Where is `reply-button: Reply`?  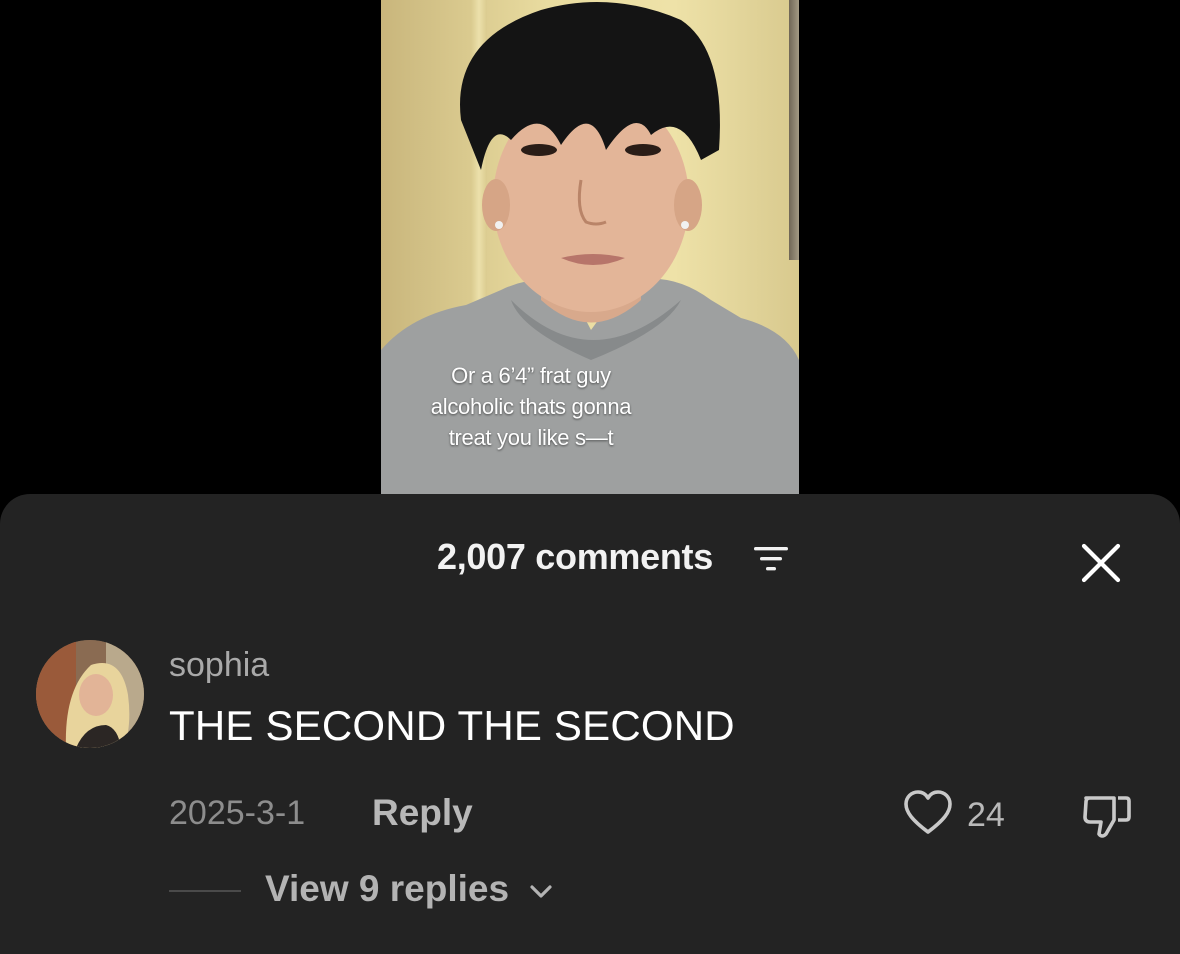 reply-button: Reply is located at coordinates (422, 813).